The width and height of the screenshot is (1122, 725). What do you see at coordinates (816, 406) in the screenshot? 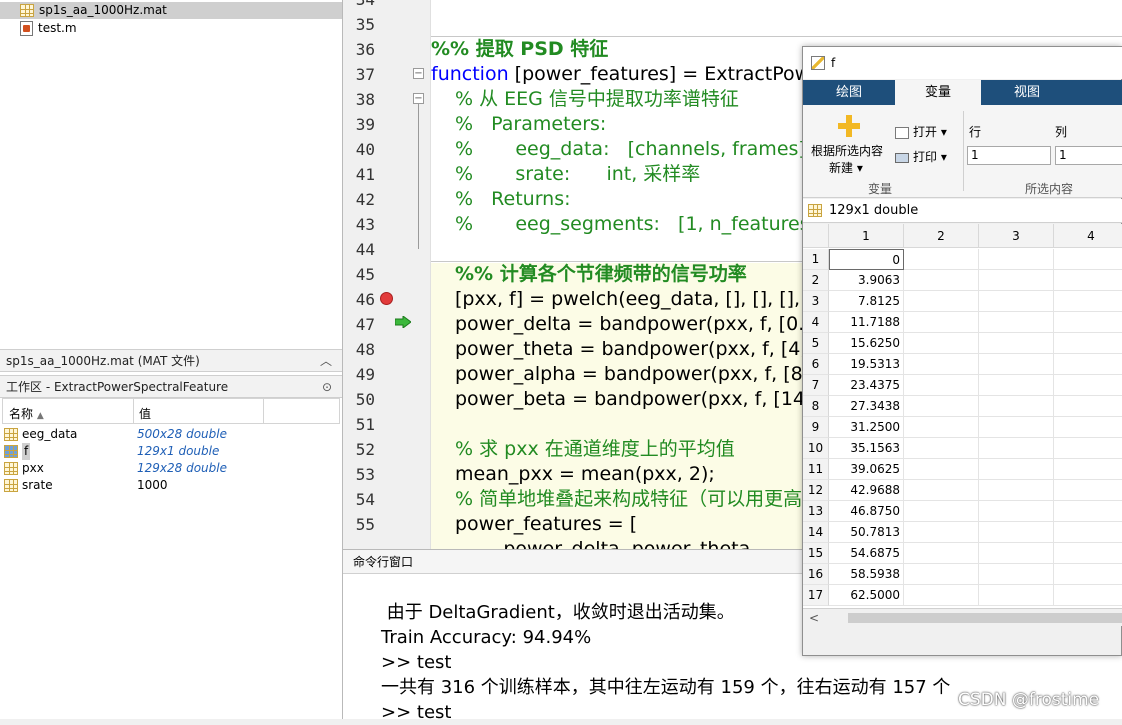
I see `grid-row-header: 8` at bounding box center [816, 406].